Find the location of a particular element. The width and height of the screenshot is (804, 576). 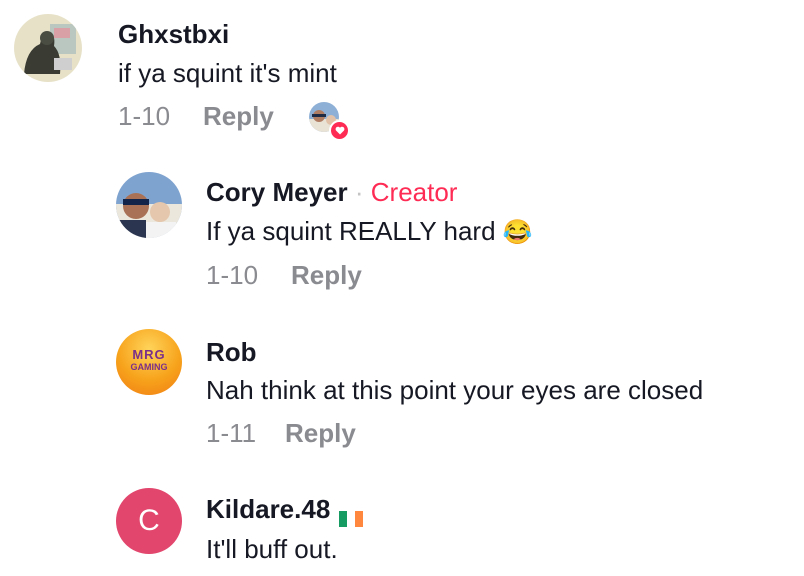

avatar-logo-line: MRG is located at coordinates (149, 354).